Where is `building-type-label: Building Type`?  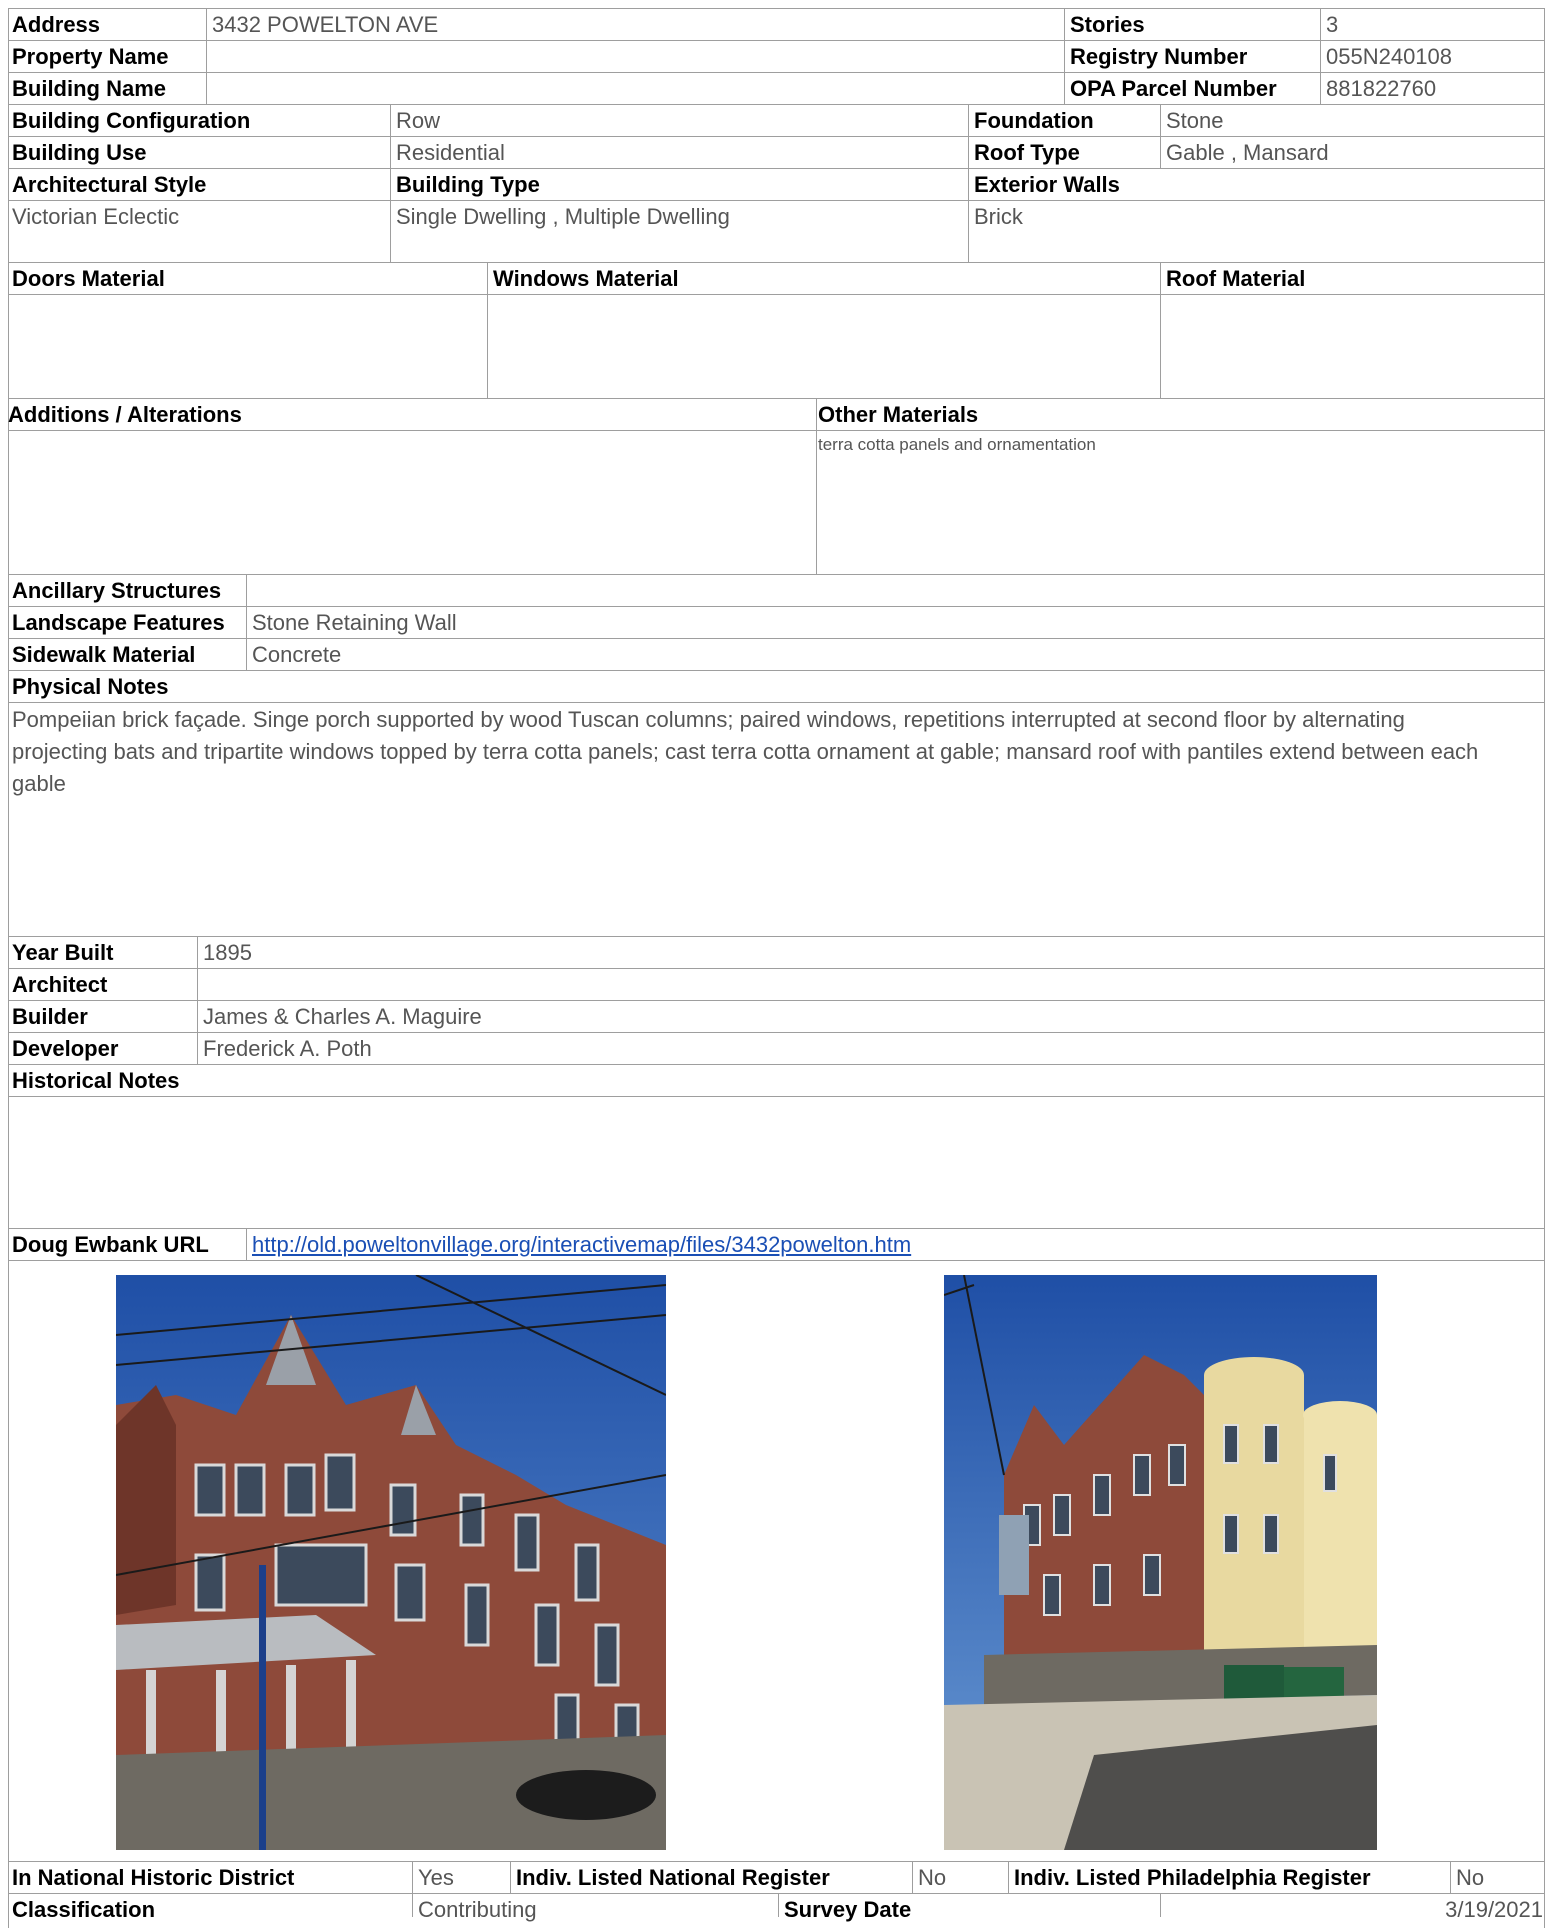
building-type-label: Building Type is located at coordinates (468, 184).